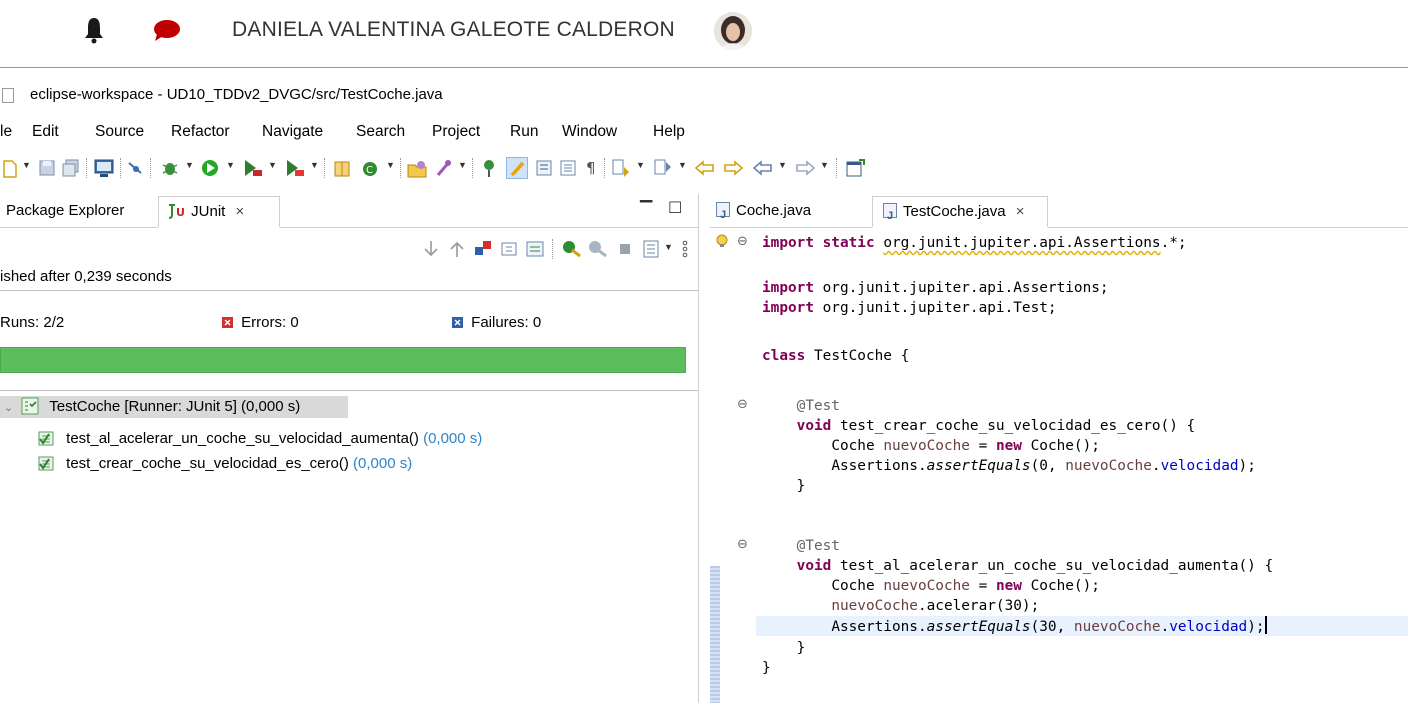 Image resolution: width=1408 pixels, height=703 pixels. I want to click on tab-package-explorer: Package Explorer, so click(65, 212).